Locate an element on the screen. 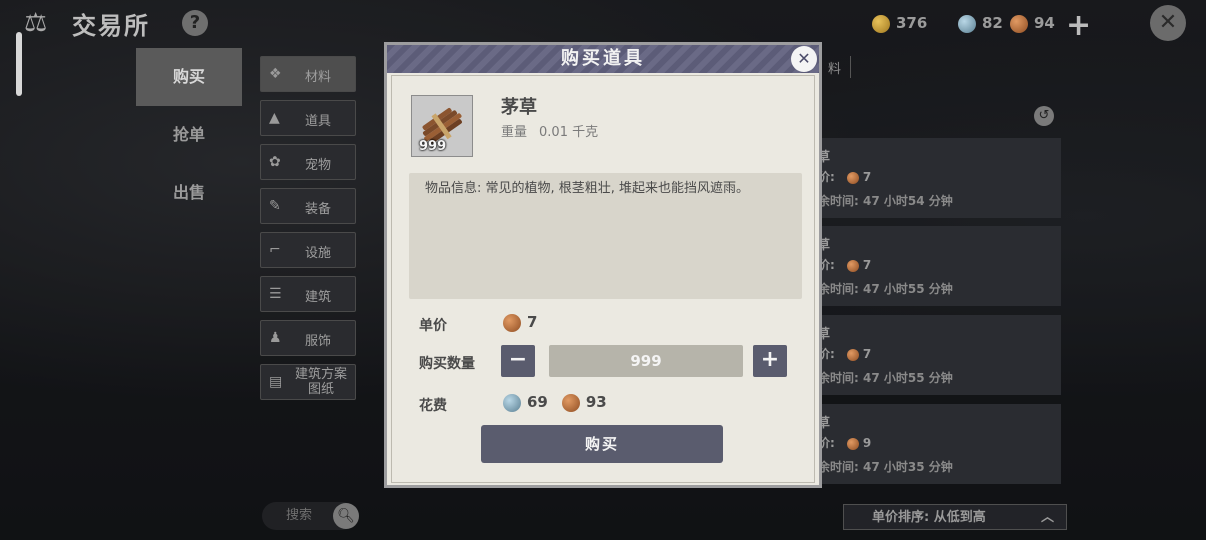  increase-quantity-button: + is located at coordinates (770, 361).